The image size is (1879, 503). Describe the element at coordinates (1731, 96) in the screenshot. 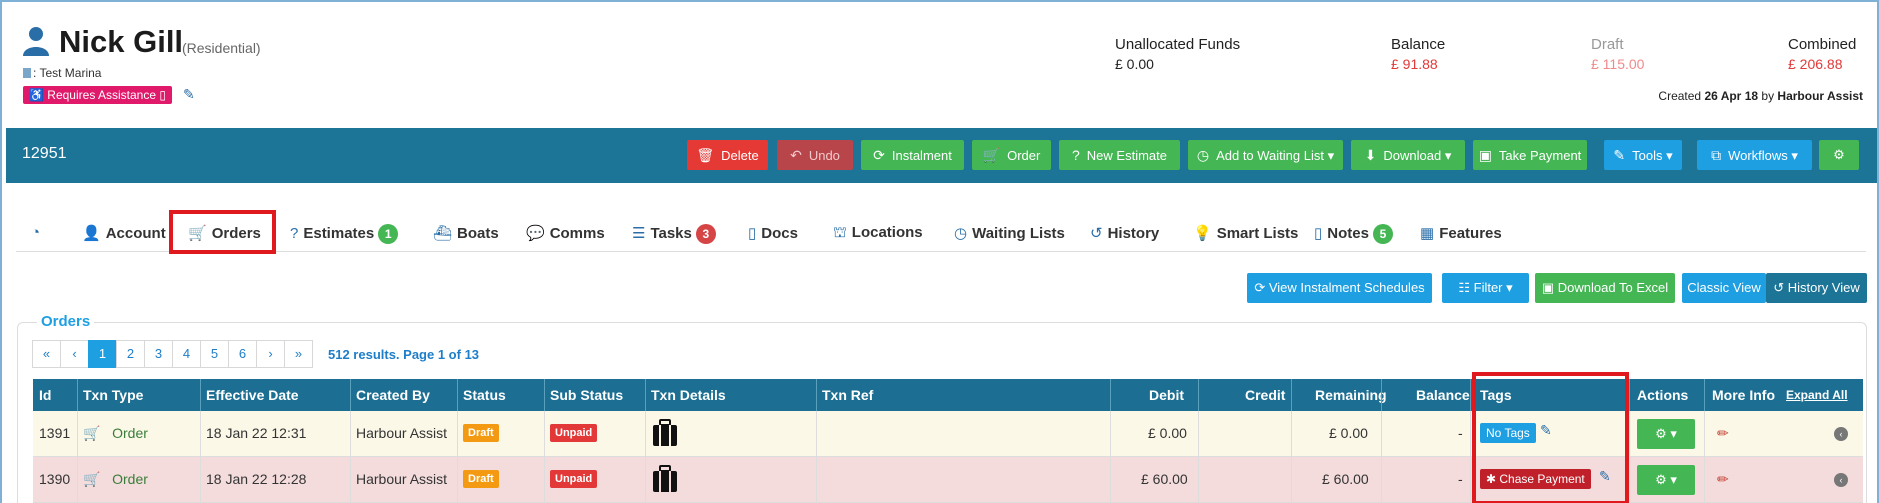

I see `created-date: 26 Apr 18` at that location.